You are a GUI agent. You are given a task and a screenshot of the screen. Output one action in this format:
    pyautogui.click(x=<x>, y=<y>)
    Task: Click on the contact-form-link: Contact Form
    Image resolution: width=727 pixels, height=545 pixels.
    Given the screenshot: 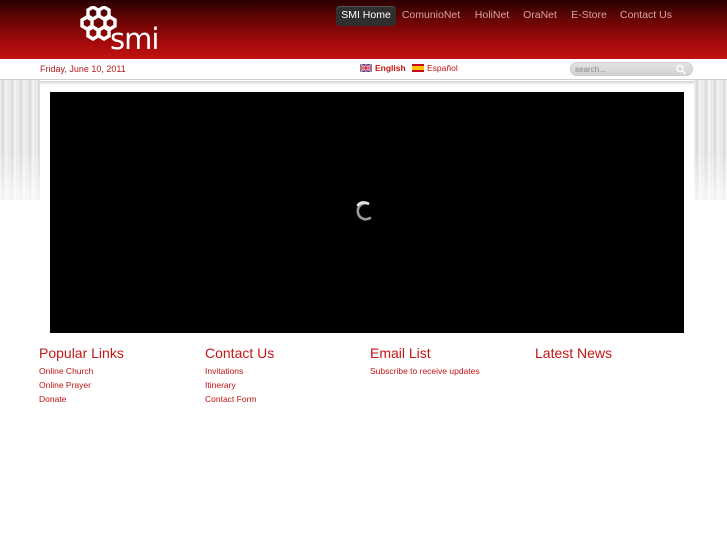 What is the action you would take?
    pyautogui.click(x=285, y=399)
    